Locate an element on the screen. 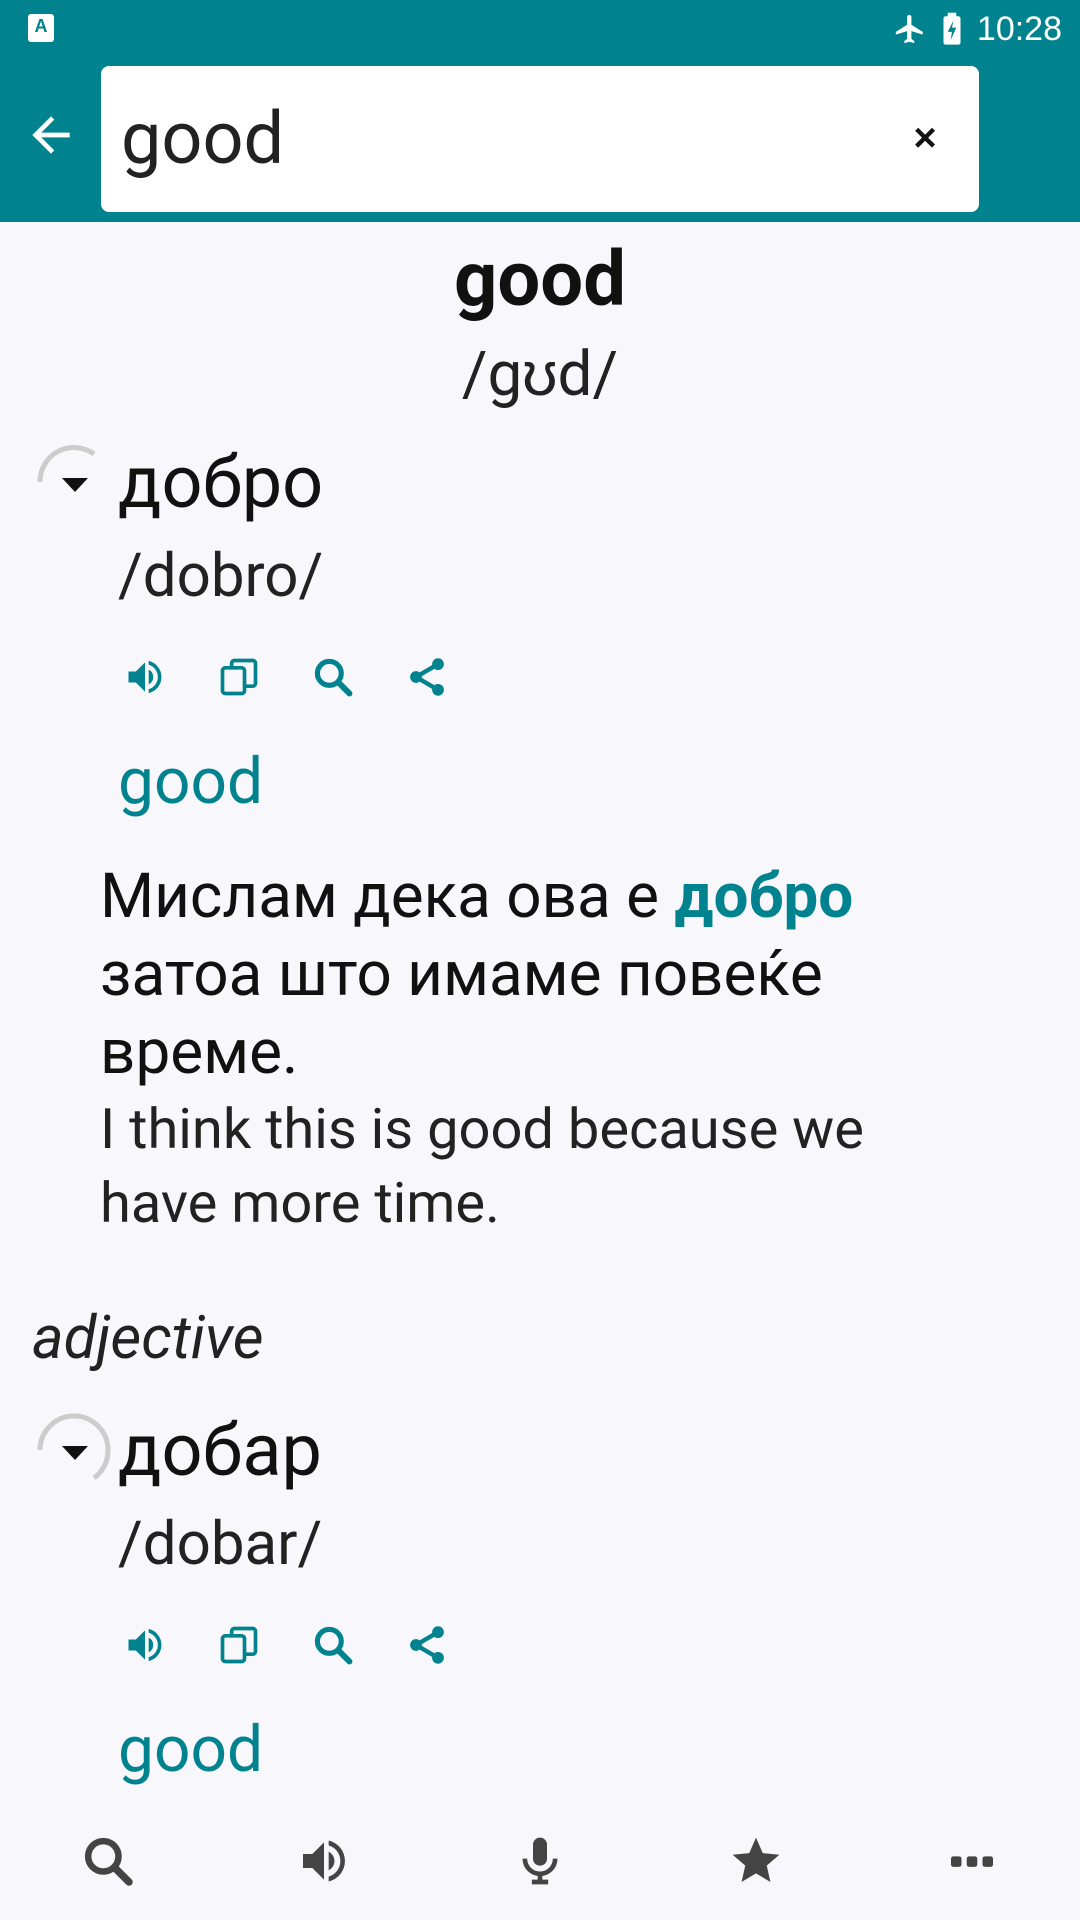  part-of-speech: adjective is located at coordinates (148, 1337).